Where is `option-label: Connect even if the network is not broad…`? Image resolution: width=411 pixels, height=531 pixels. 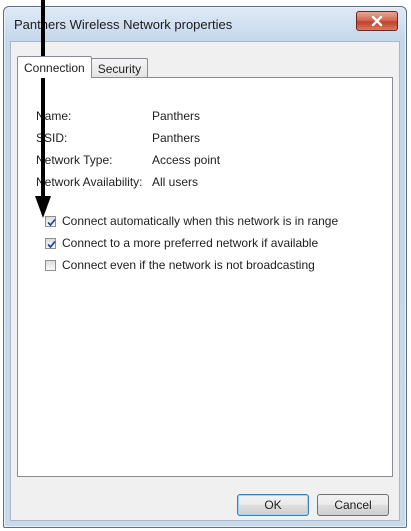
option-label: Connect even if the network is not broad… is located at coordinates (188, 265).